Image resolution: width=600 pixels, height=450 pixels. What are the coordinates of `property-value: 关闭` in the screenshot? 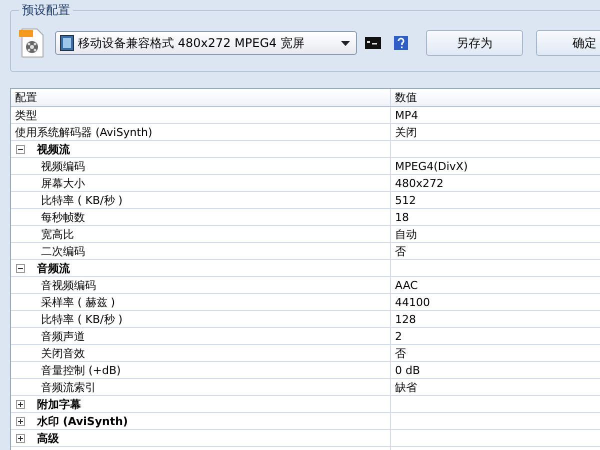 It's located at (406, 132).